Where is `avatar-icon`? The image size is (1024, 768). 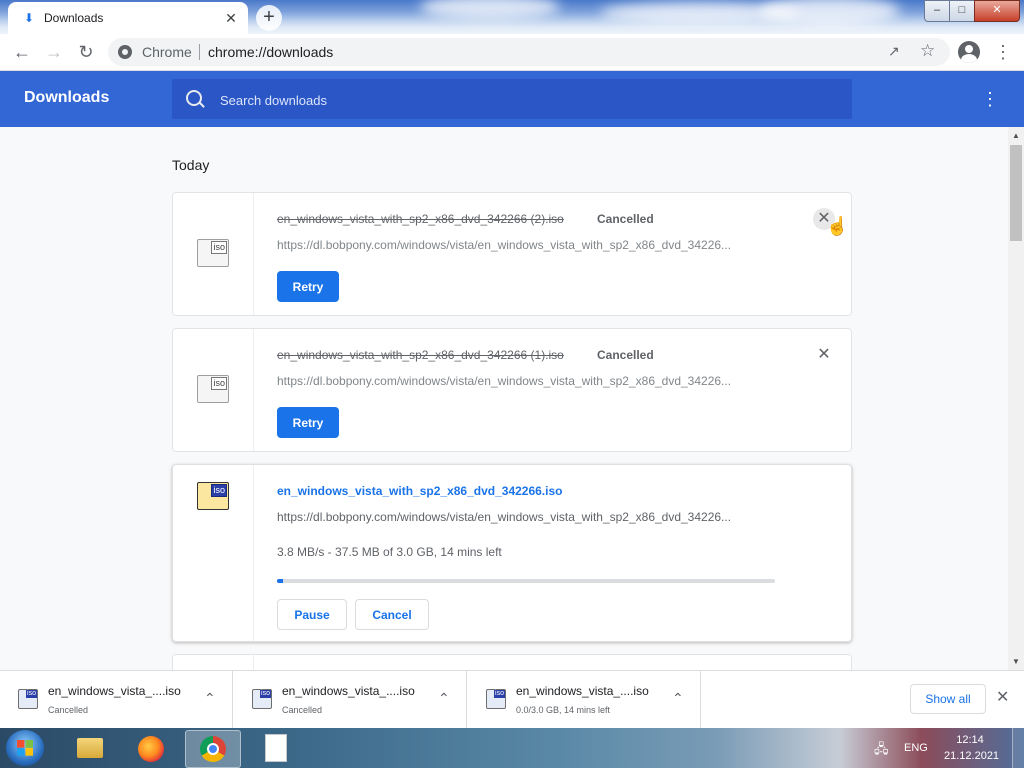
avatar-icon is located at coordinates (969, 52).